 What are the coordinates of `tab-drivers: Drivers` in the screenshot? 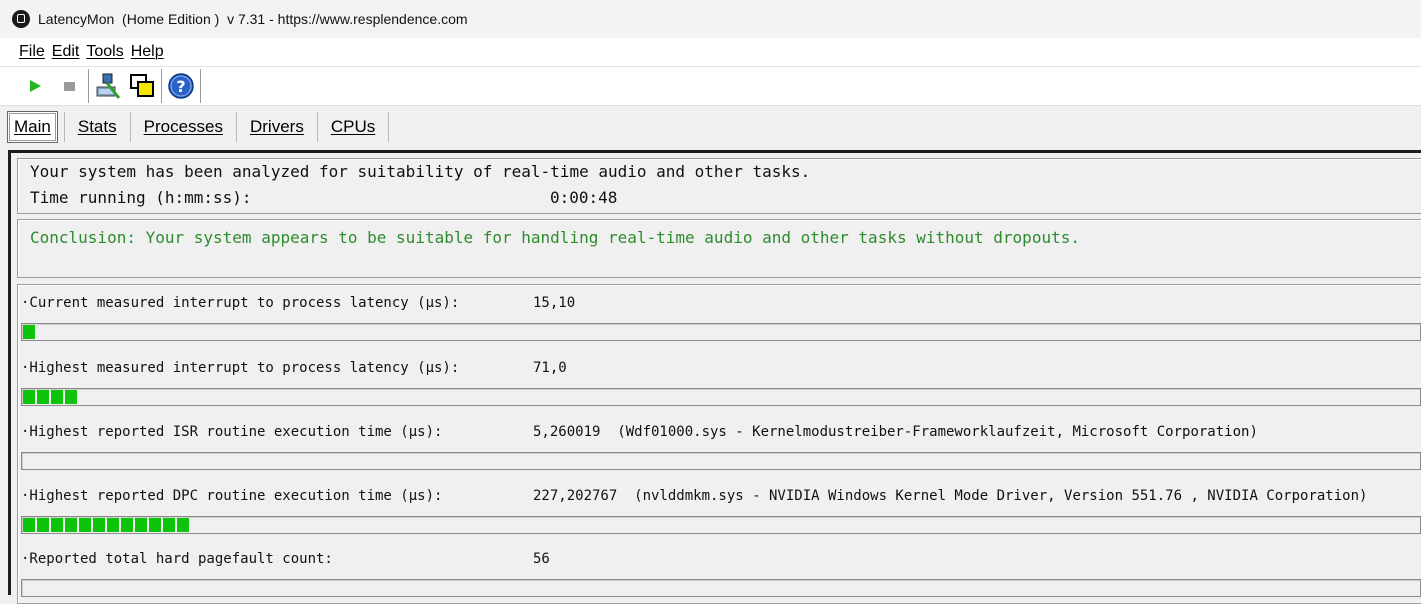 It's located at (277, 127).